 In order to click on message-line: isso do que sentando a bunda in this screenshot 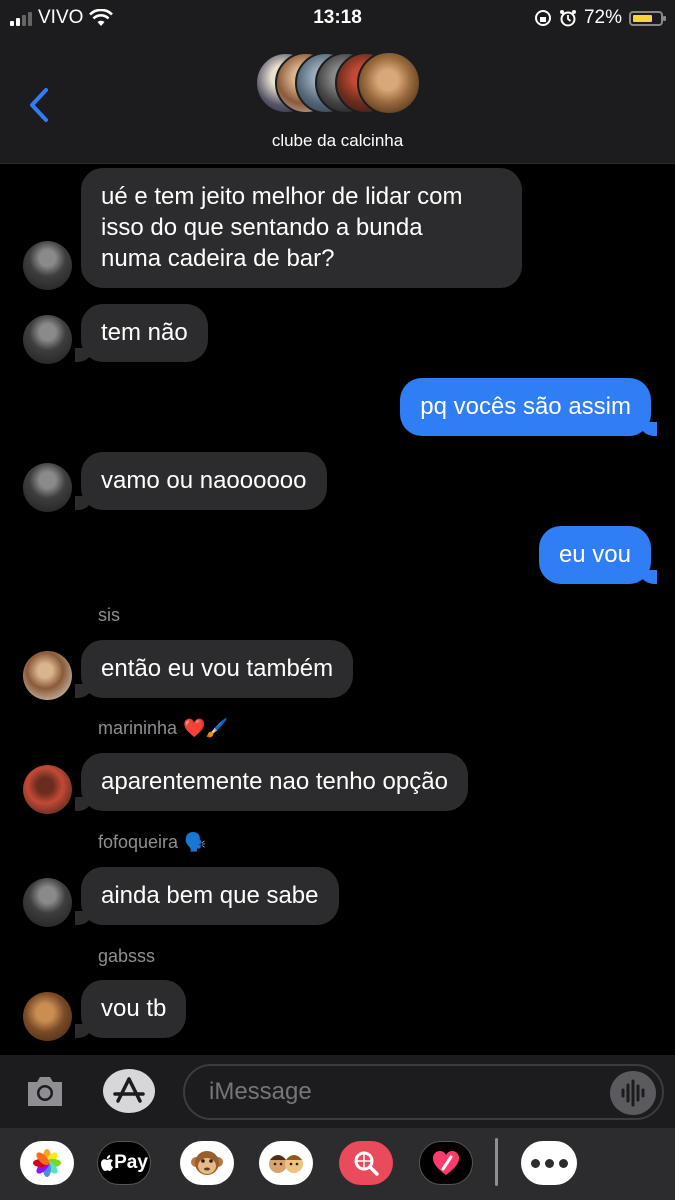, I will do `click(262, 227)`.